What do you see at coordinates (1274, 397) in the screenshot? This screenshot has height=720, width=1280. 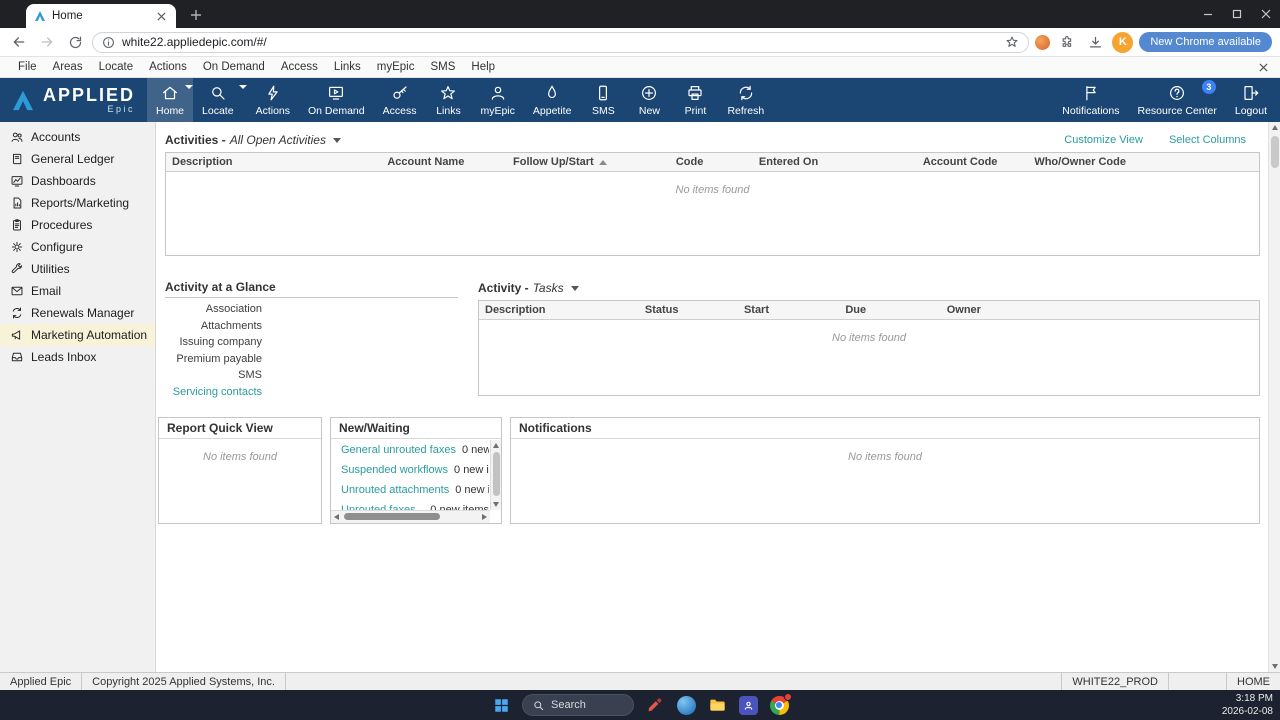 I see `main-vertical-scrollbar` at bounding box center [1274, 397].